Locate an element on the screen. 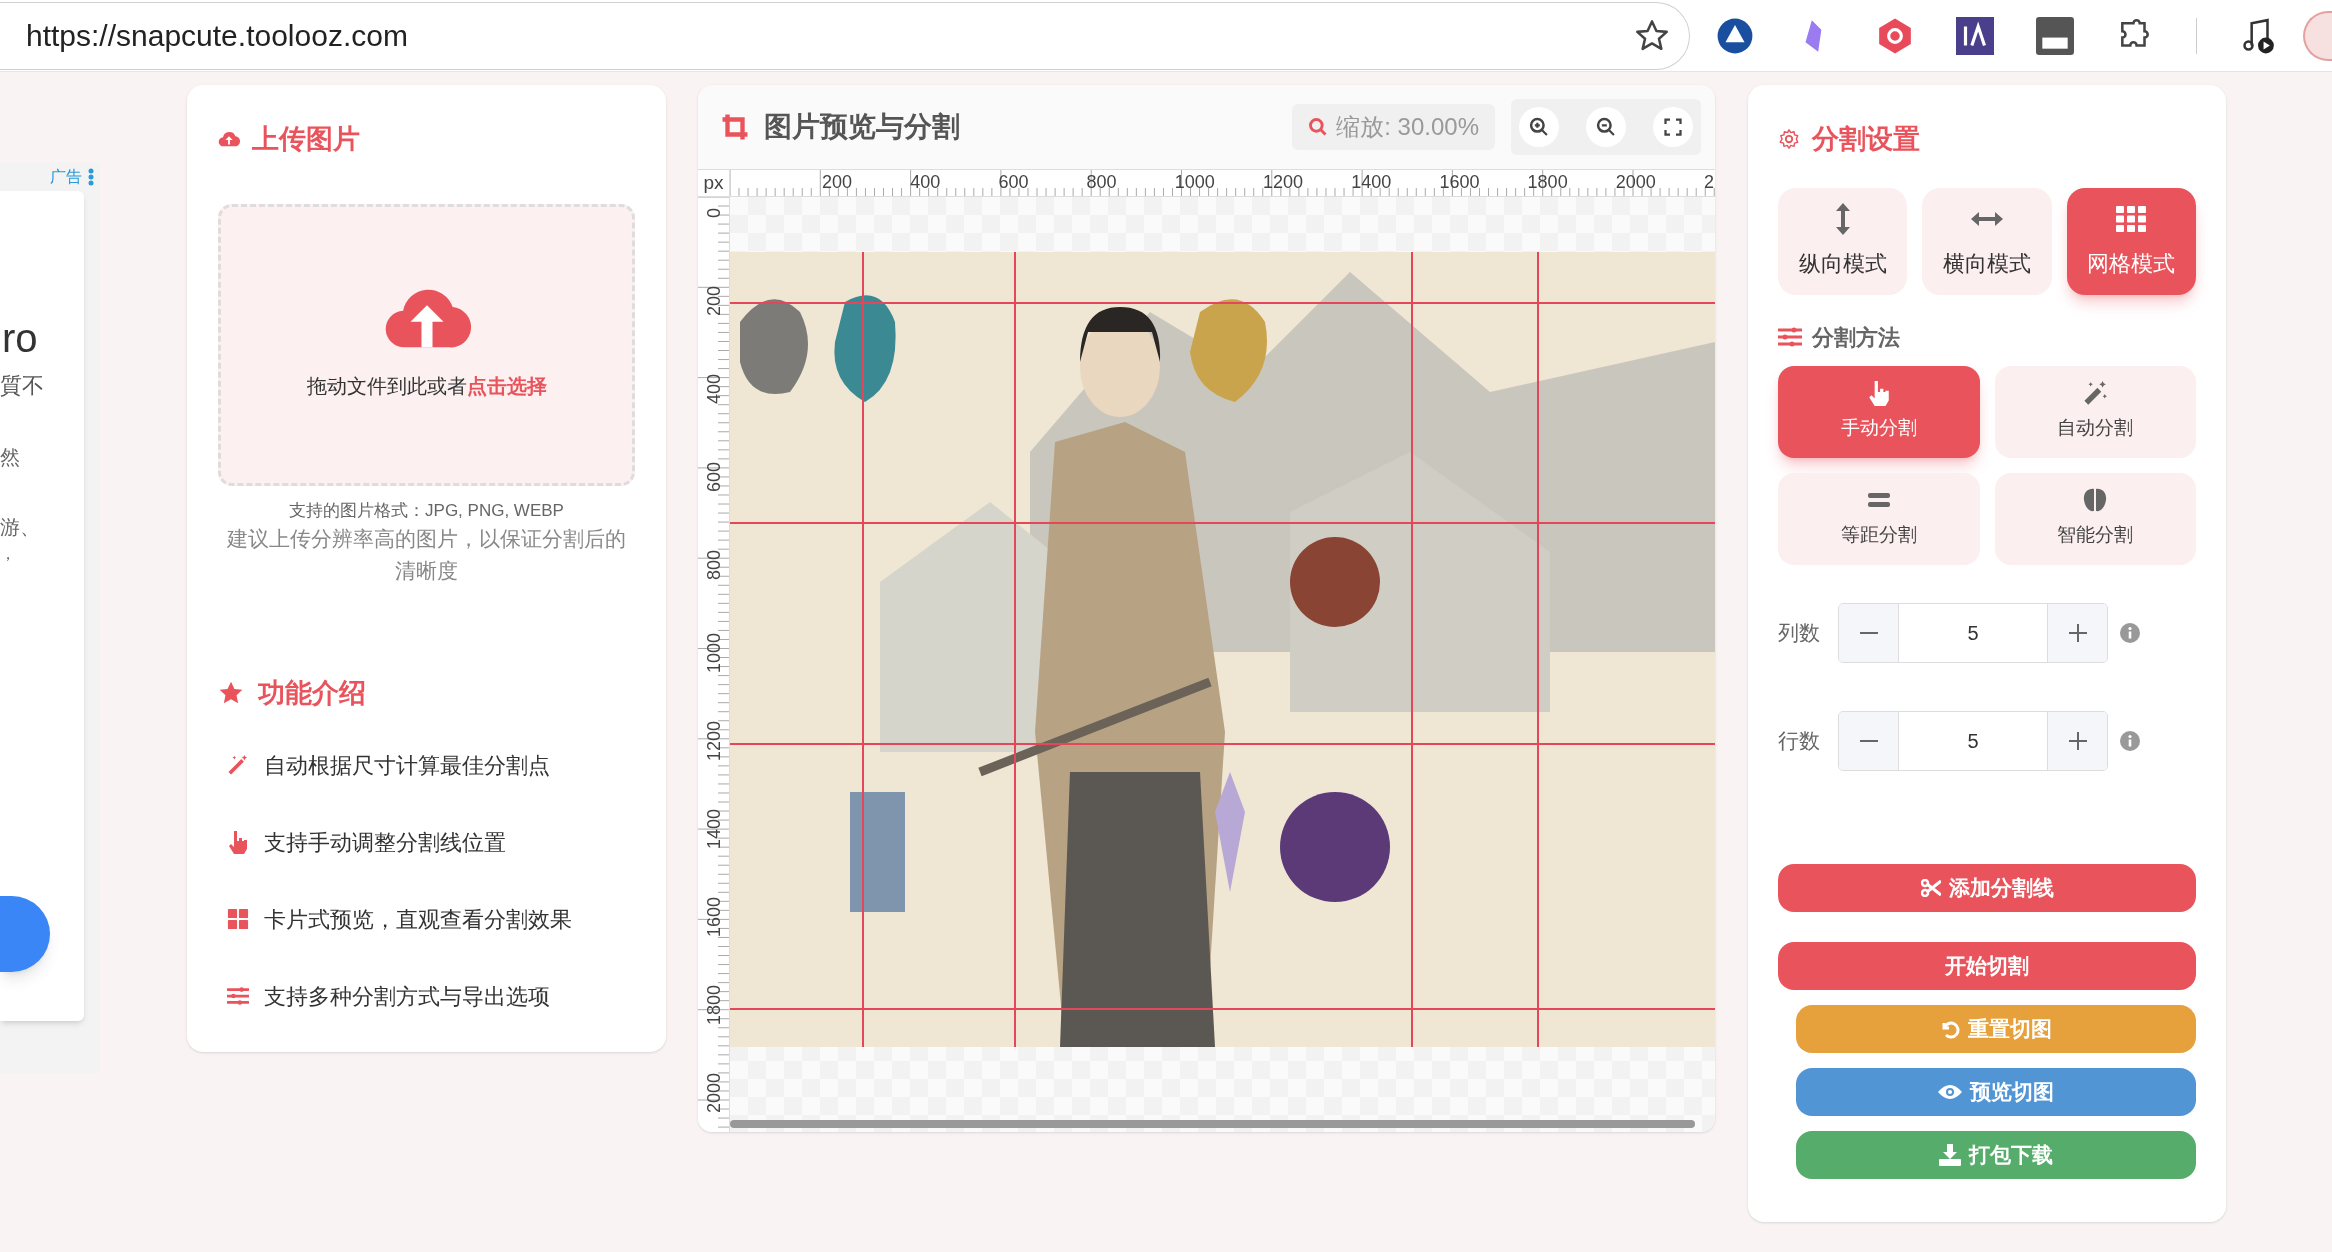  method-button: 手动分割 is located at coordinates (1879, 411).